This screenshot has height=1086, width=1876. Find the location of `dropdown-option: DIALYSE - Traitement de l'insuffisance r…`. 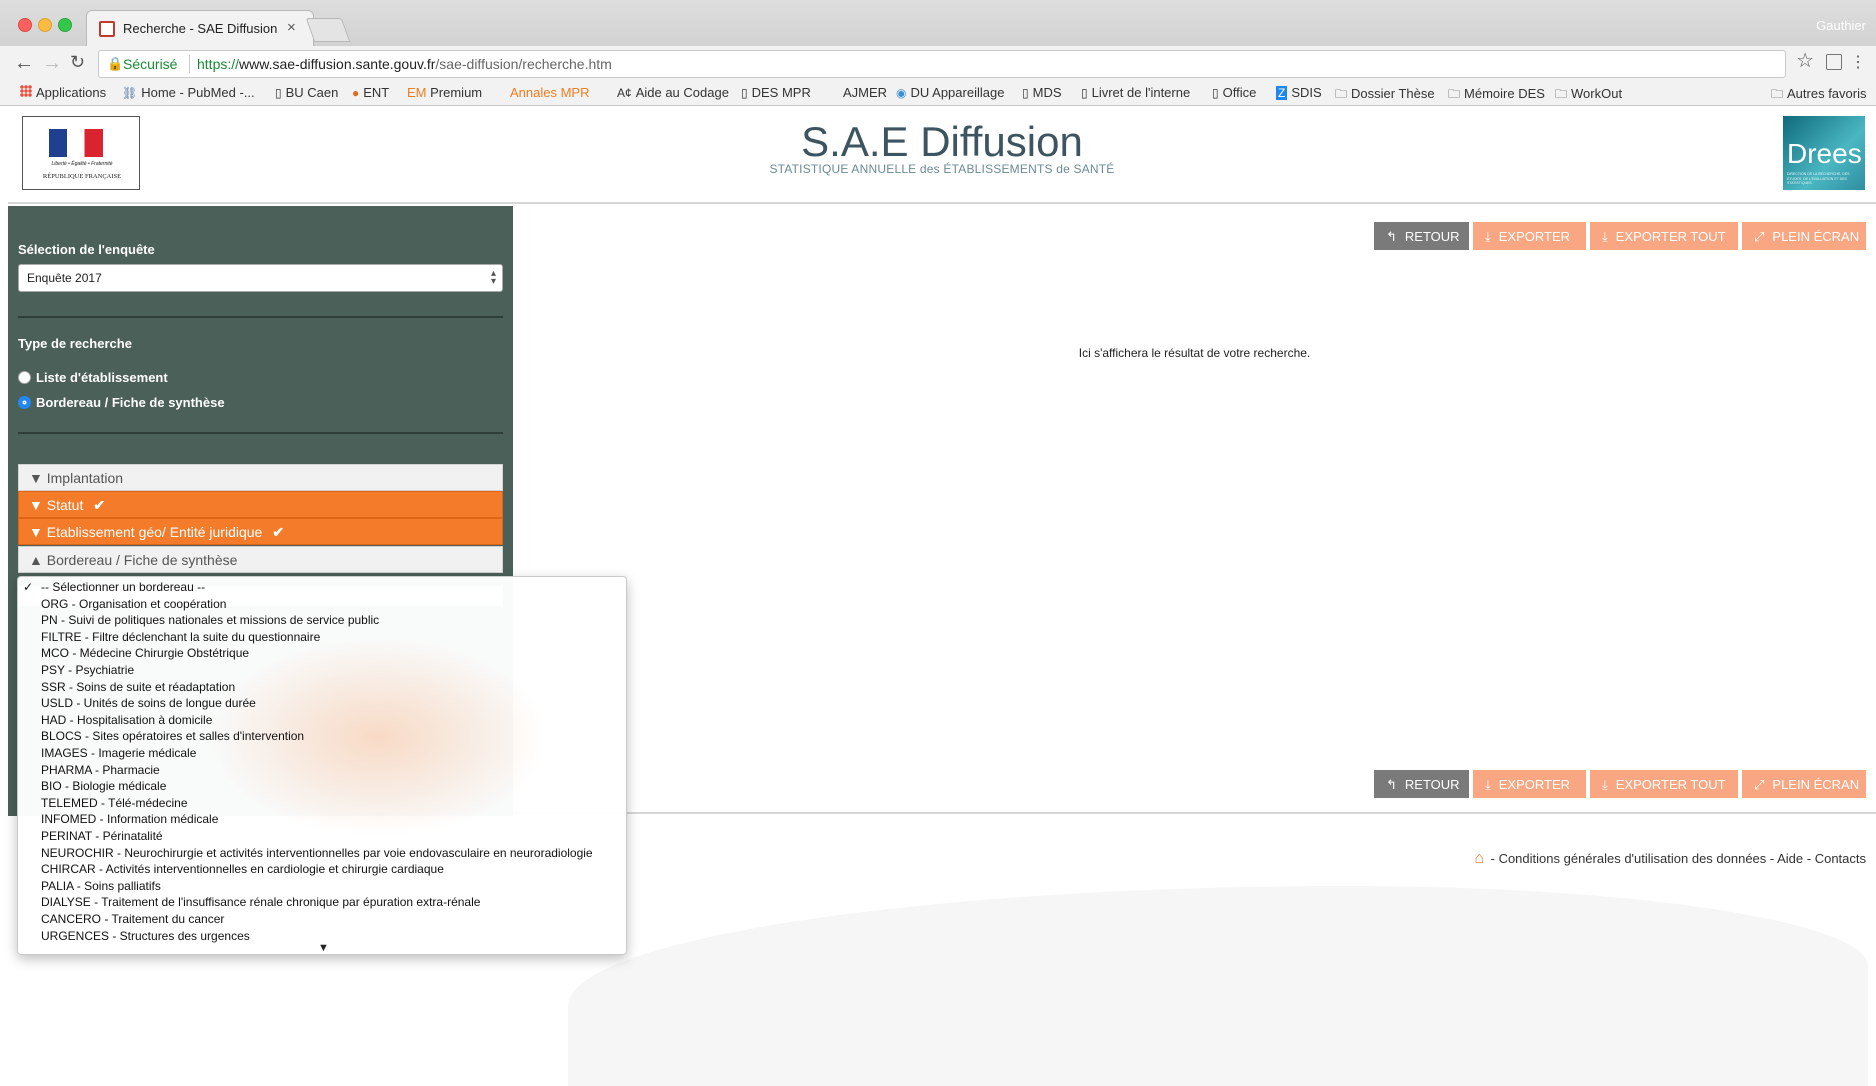

dropdown-option: DIALYSE - Traitement de l'insuffisance r… is located at coordinates (322, 902).